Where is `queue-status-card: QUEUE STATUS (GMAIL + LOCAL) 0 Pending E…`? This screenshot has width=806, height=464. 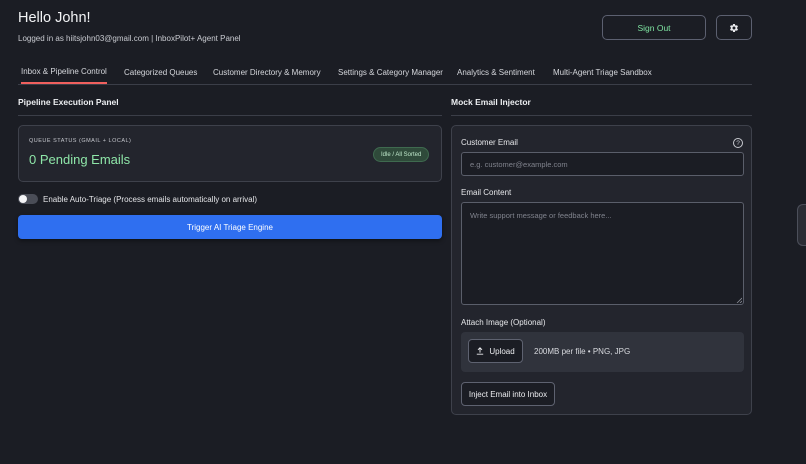 queue-status-card: QUEUE STATUS (GMAIL + LOCAL) 0 Pending E… is located at coordinates (230, 153).